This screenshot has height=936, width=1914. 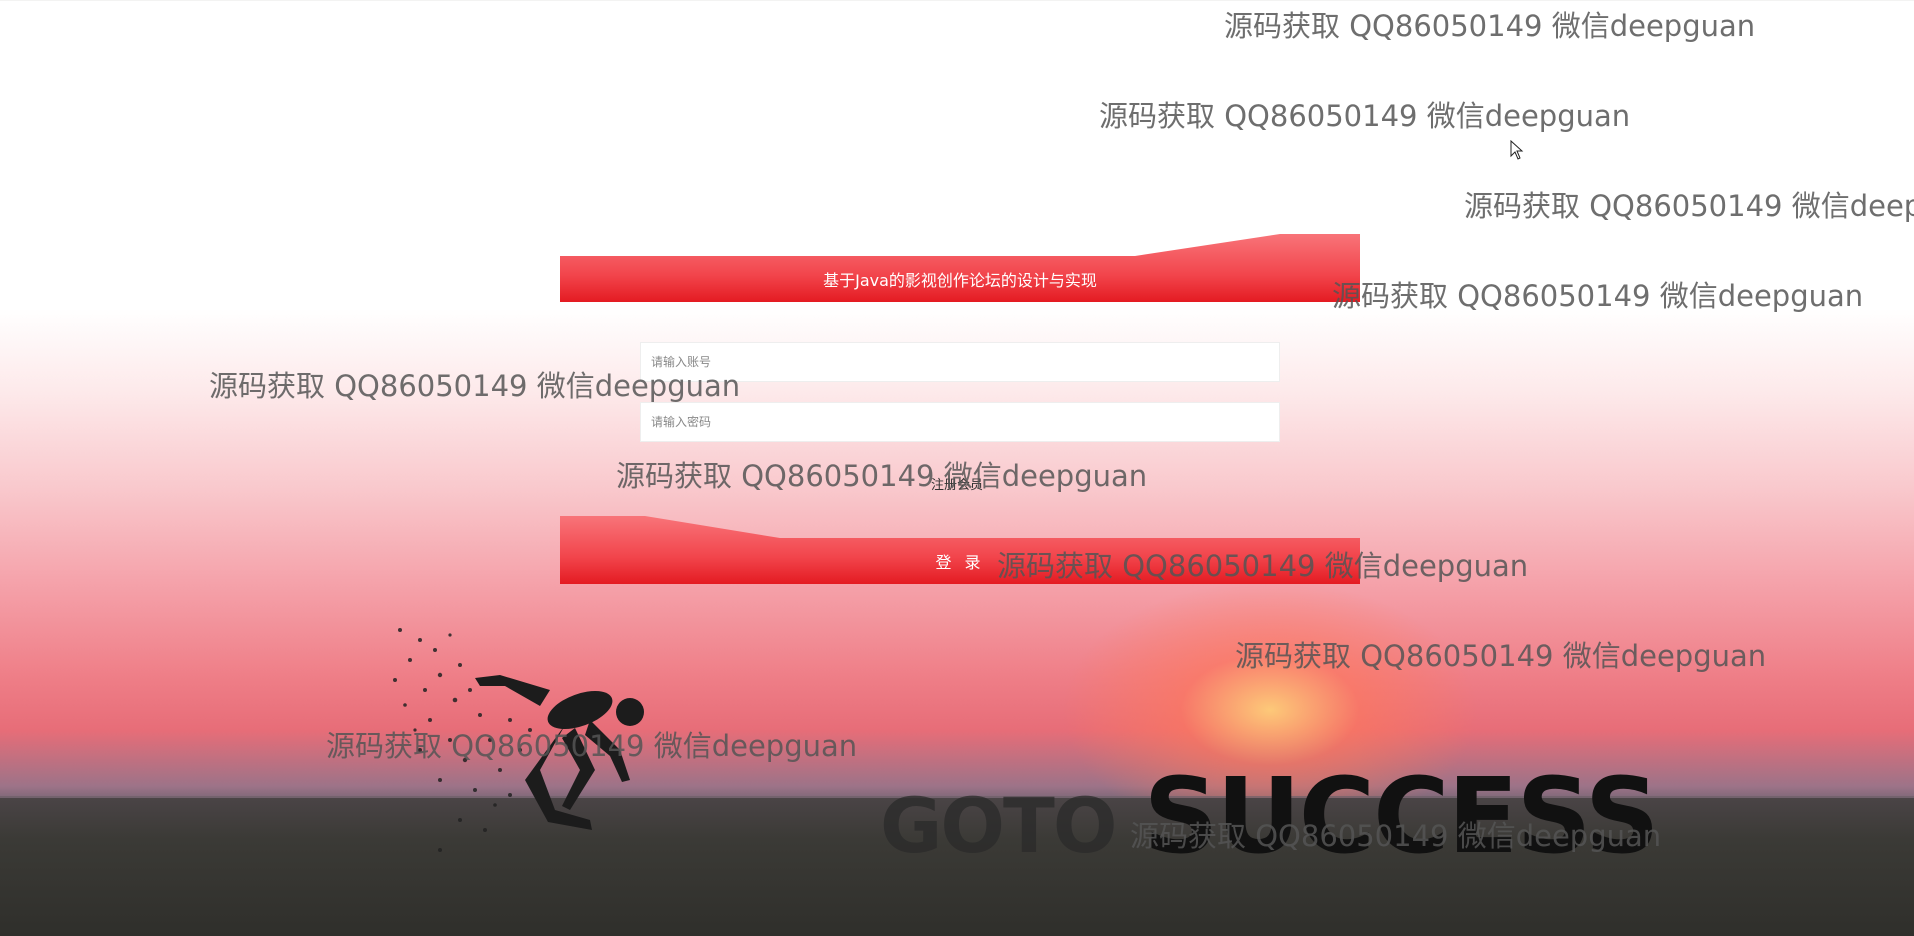 I want to click on slogan: GOTO SUCCESS, so click(x=1270, y=816).